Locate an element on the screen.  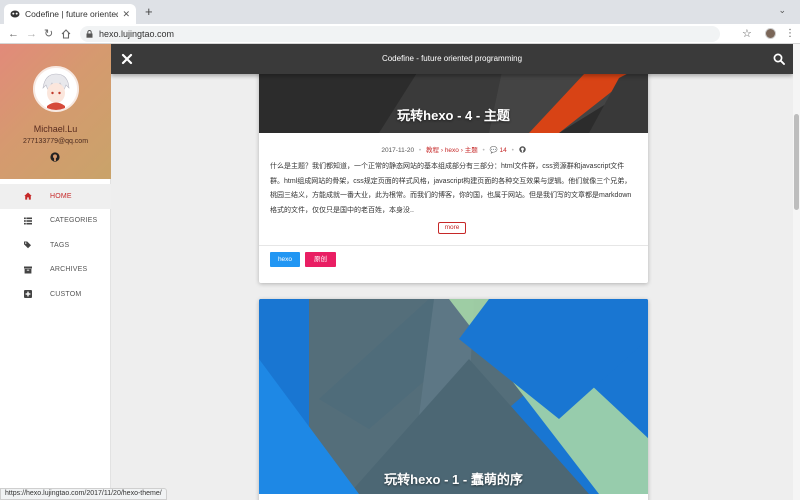
browser-toolbar: ← → ↻ hexo.lujingtao.com ☆ ⋮ is located at coordinates (400, 34).